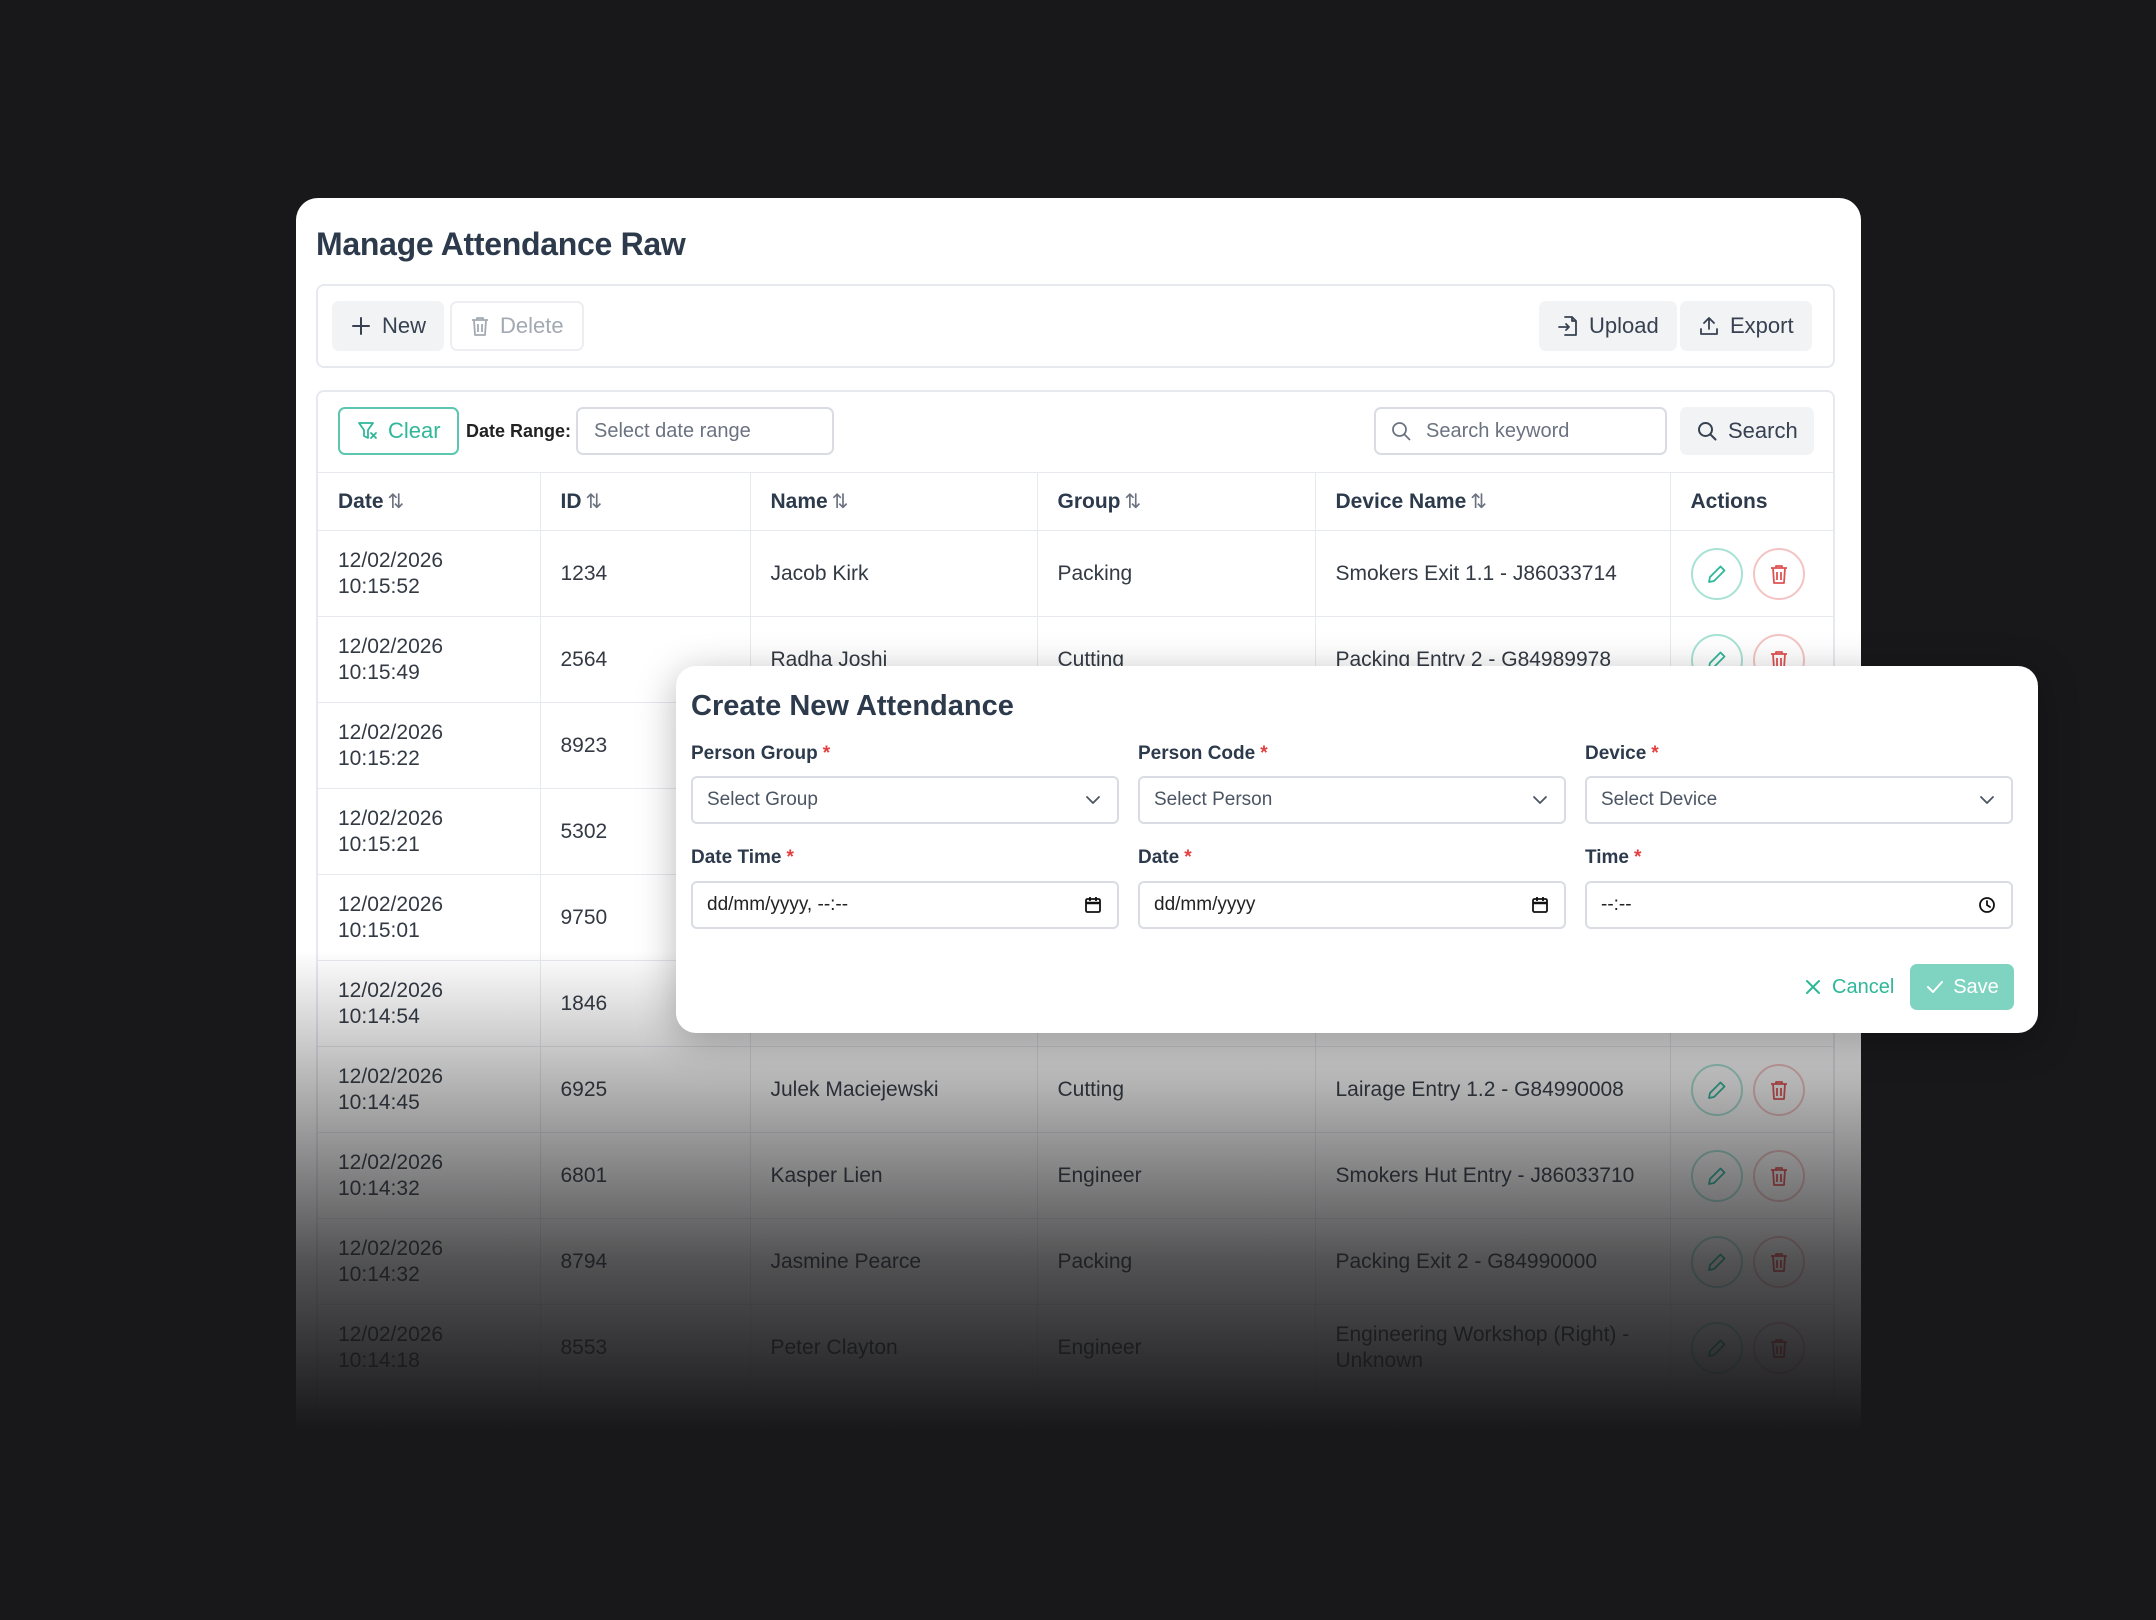 This screenshot has height=1620, width=2156. Describe the element at coordinates (1352, 800) in the screenshot. I see `person-code-select: Select Person` at that location.